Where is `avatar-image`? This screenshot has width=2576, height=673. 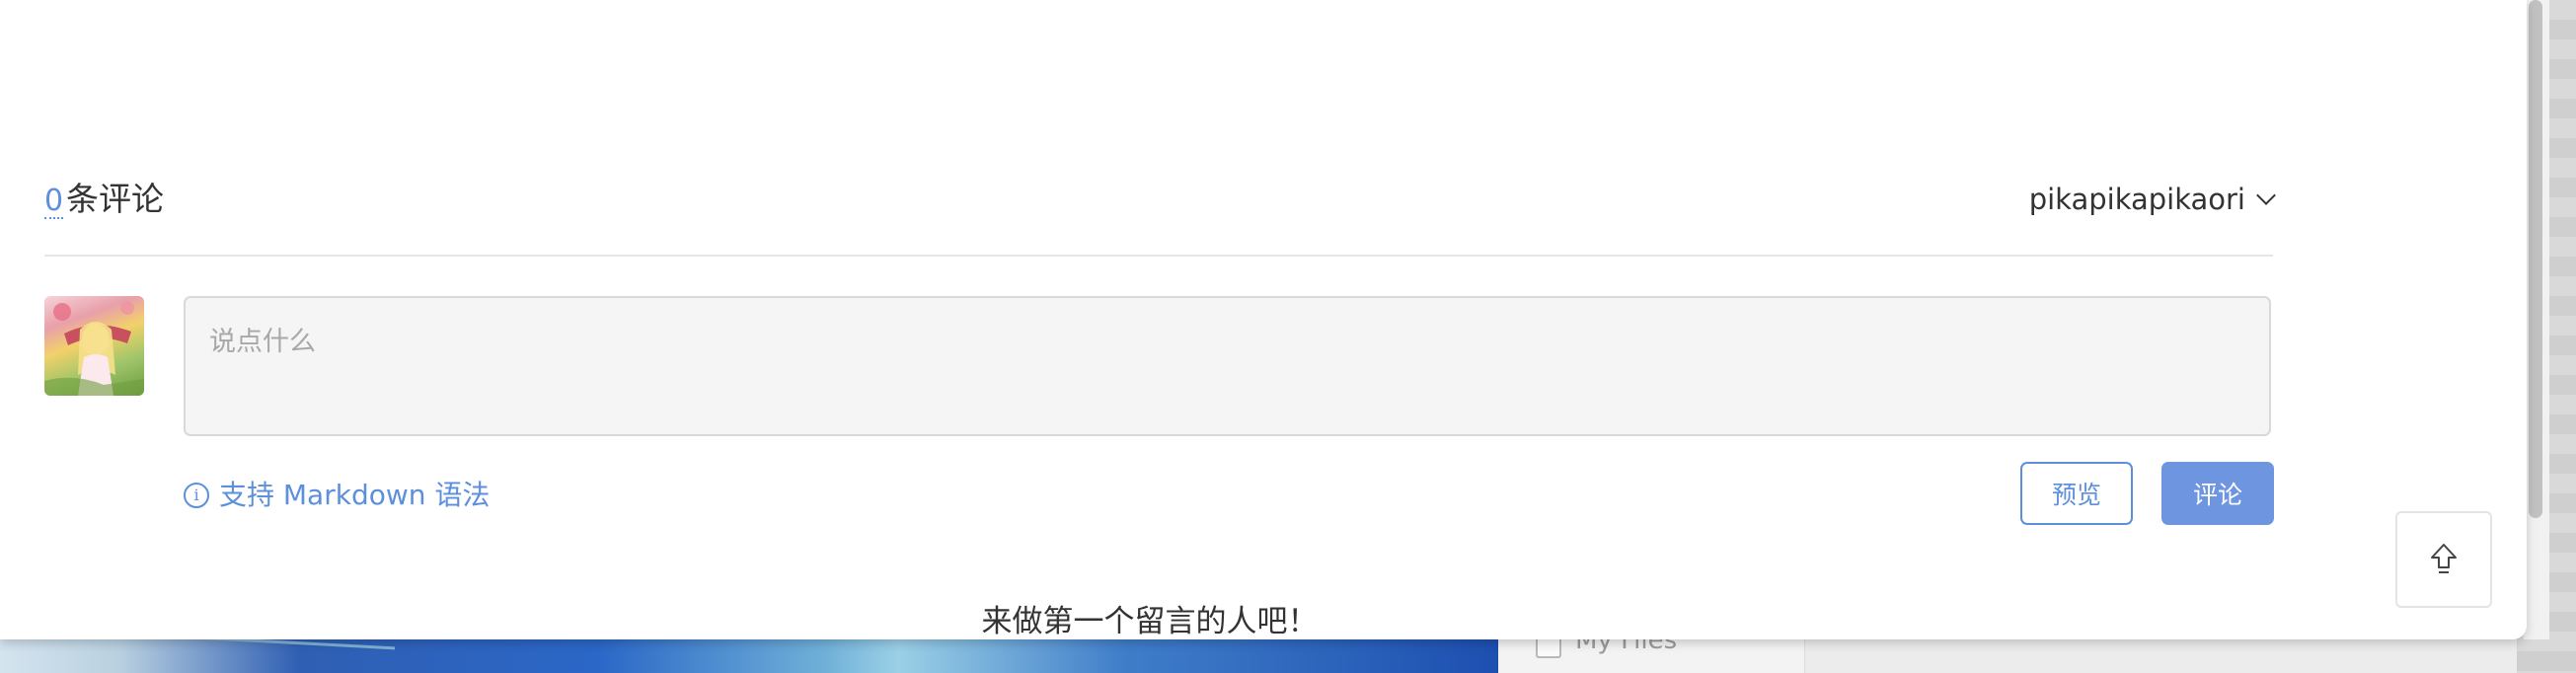 avatar-image is located at coordinates (94, 348).